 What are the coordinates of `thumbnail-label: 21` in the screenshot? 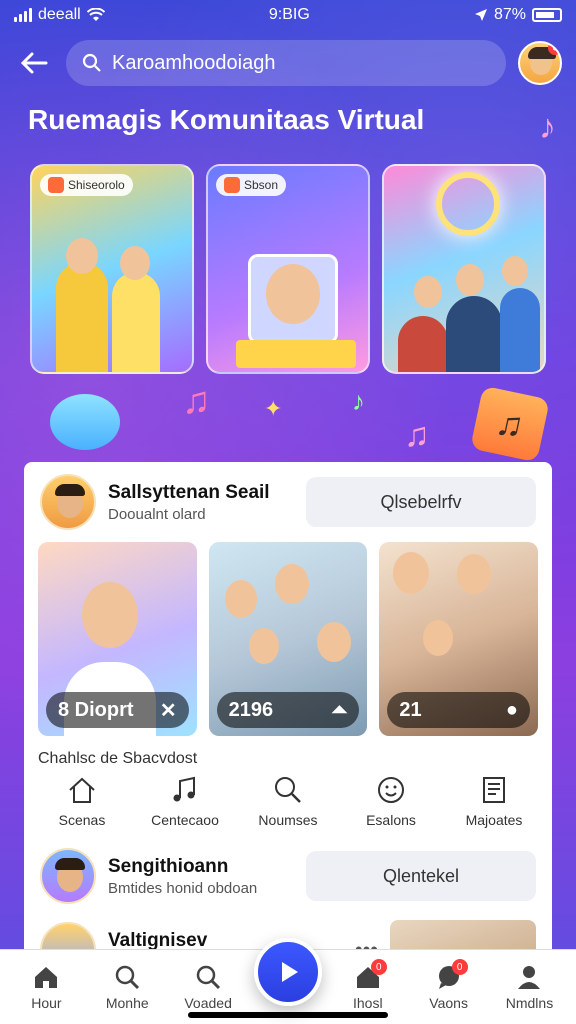 It's located at (410, 709).